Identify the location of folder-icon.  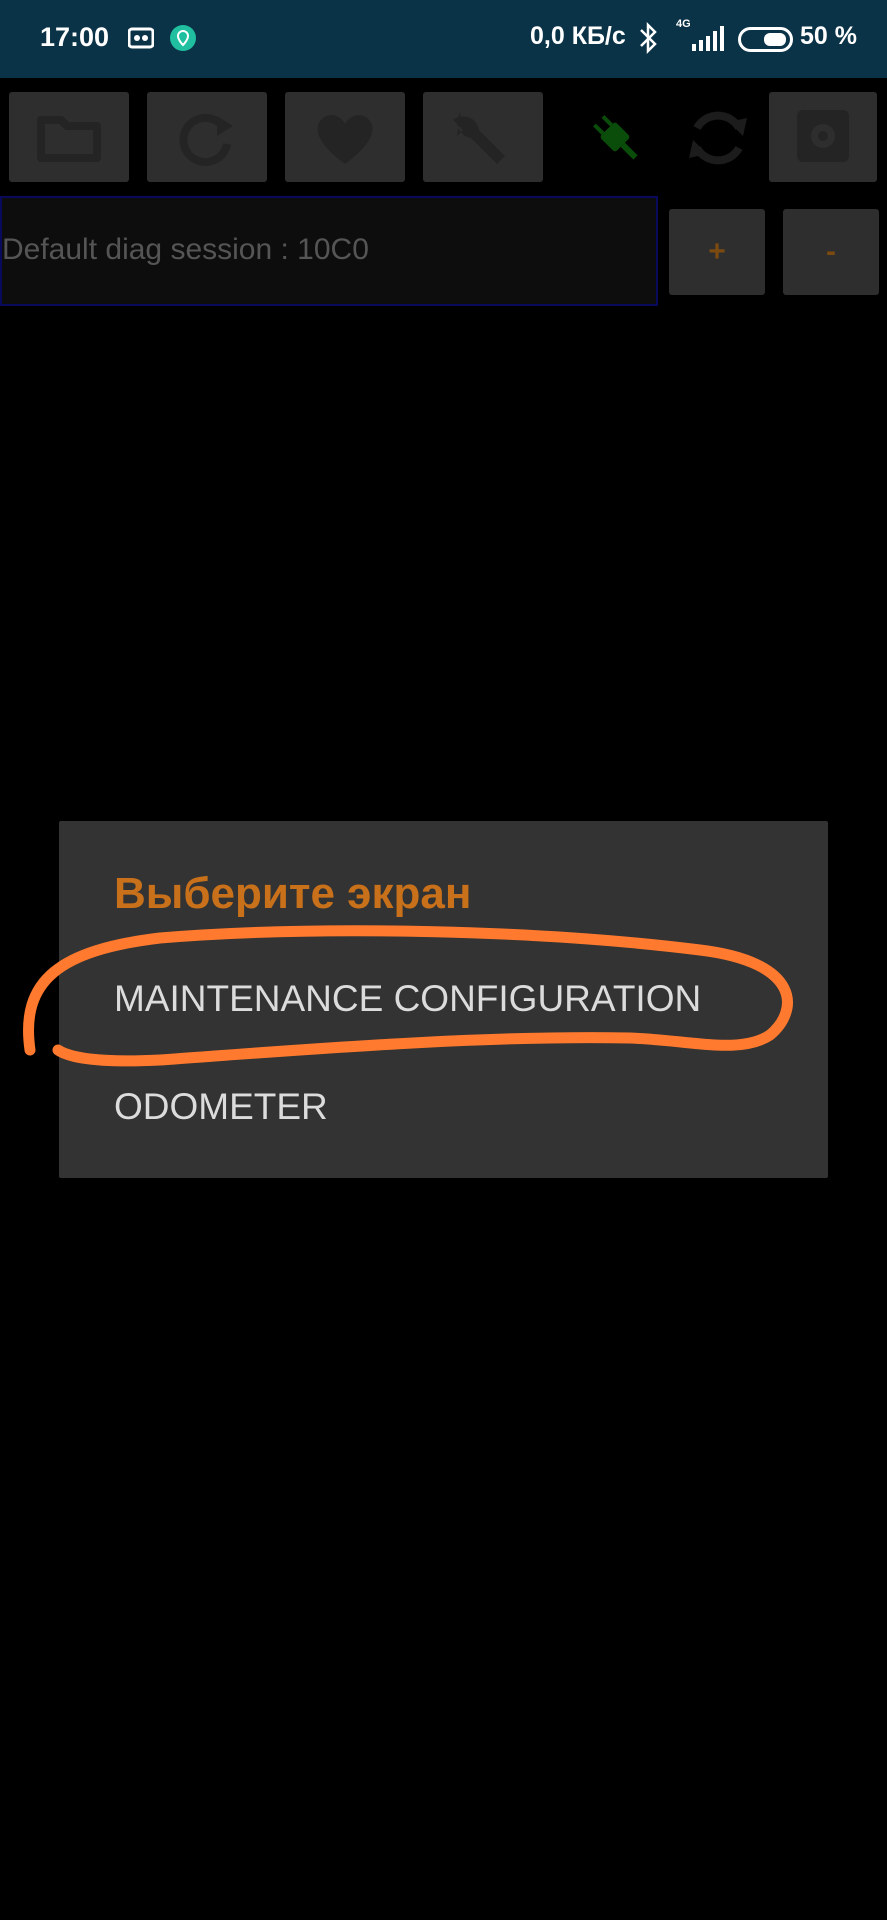
(69, 139).